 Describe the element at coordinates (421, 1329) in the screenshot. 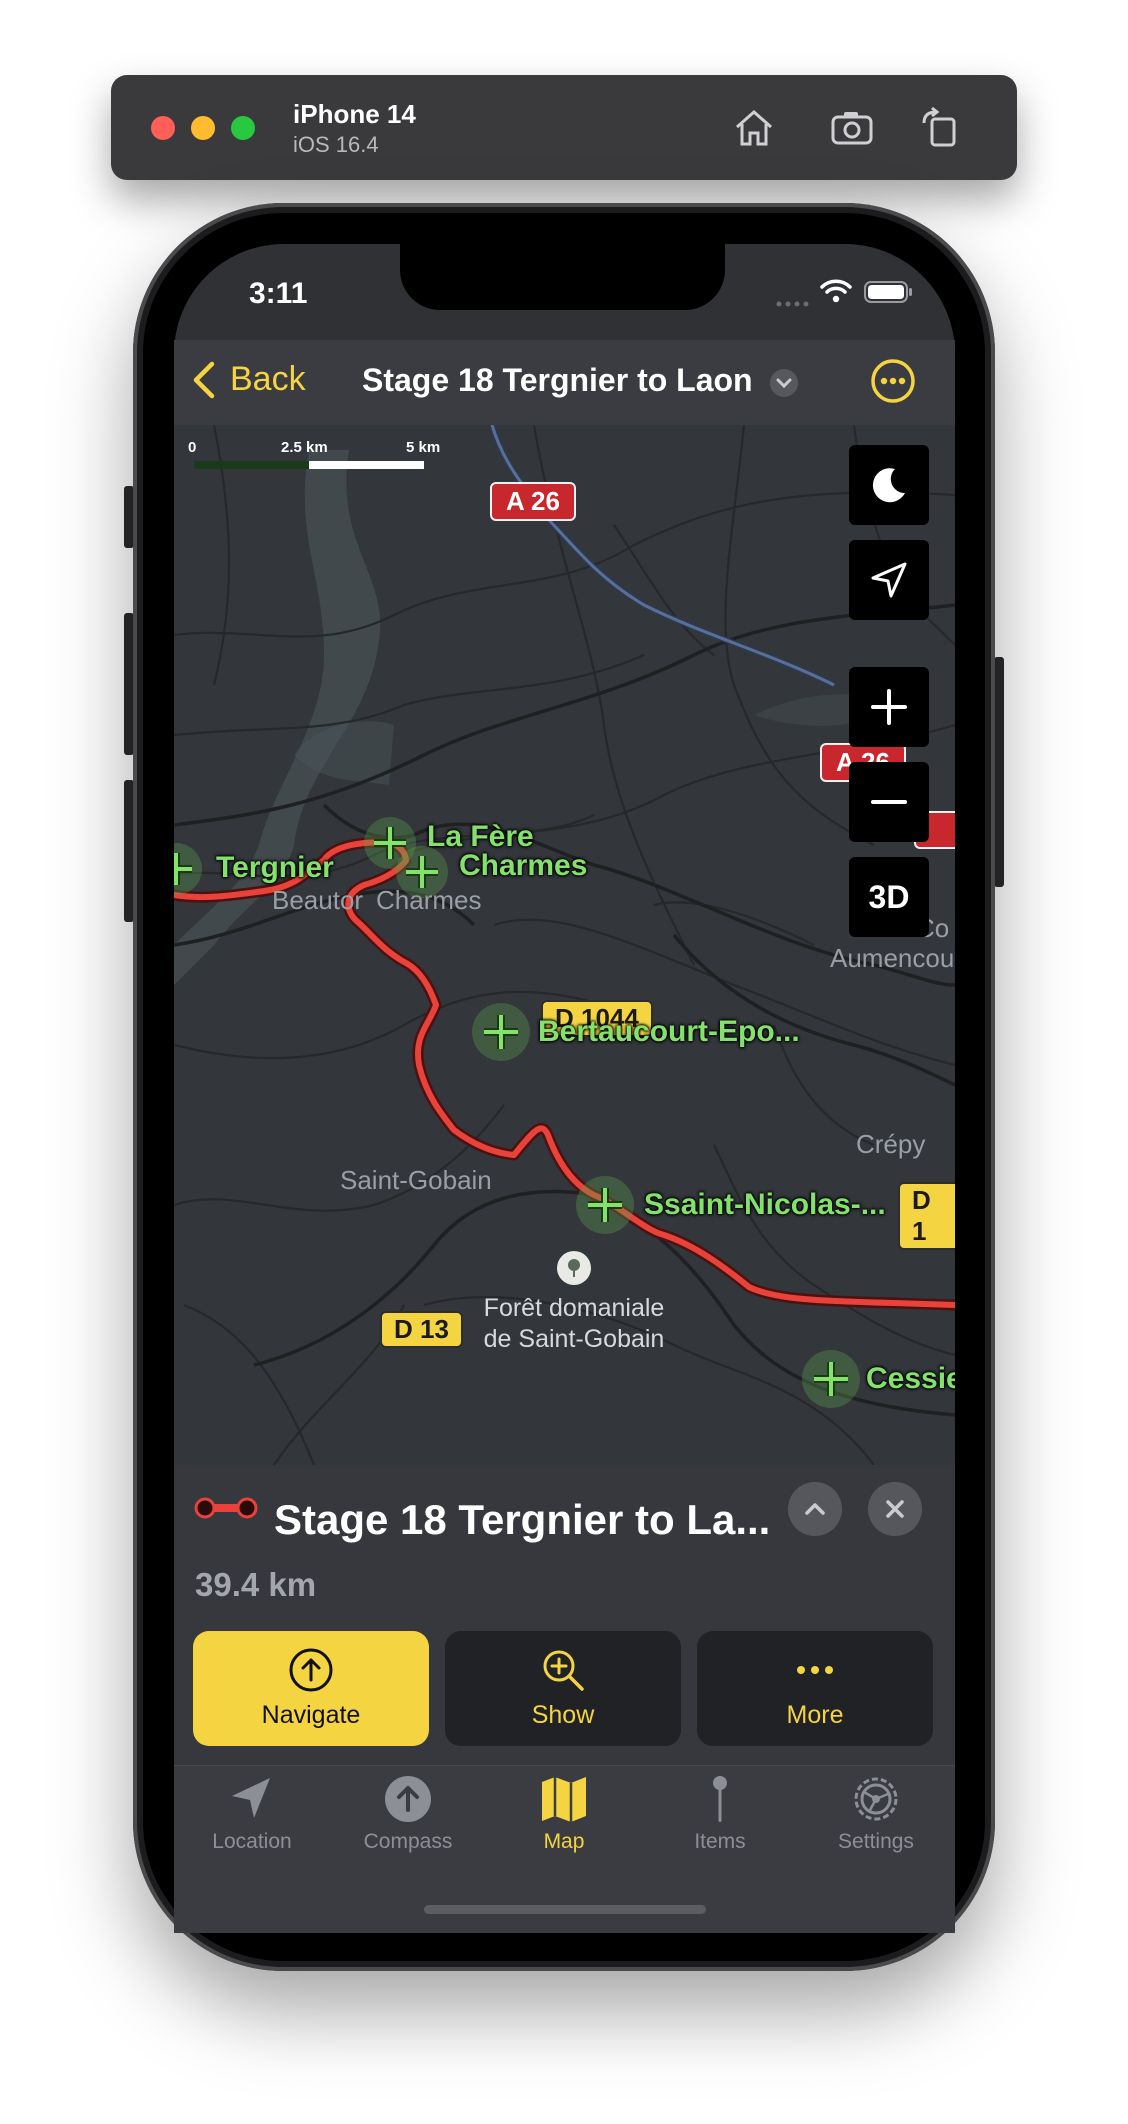

I see `road-label-d13: D 13` at that location.